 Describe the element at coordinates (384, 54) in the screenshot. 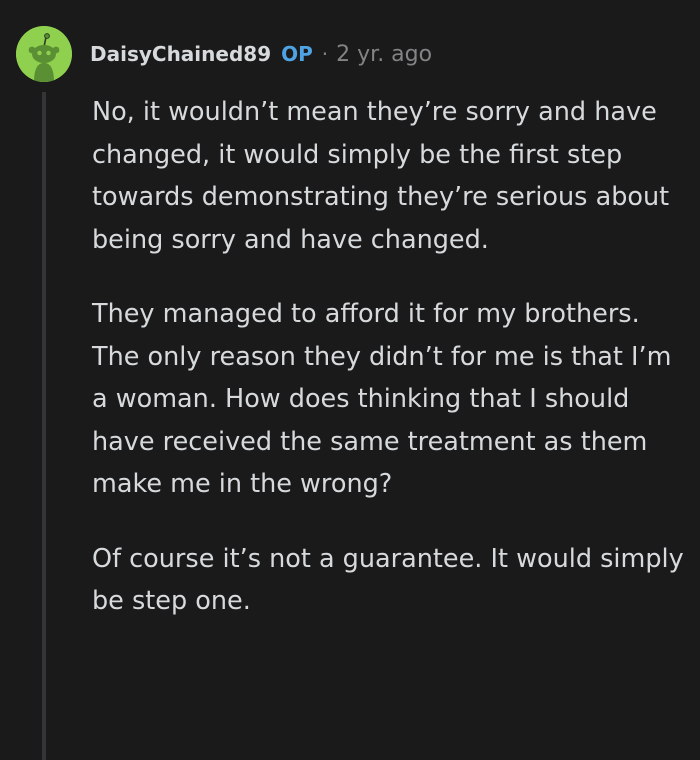

I see `comment-timestamp: 2 yr. ago` at that location.